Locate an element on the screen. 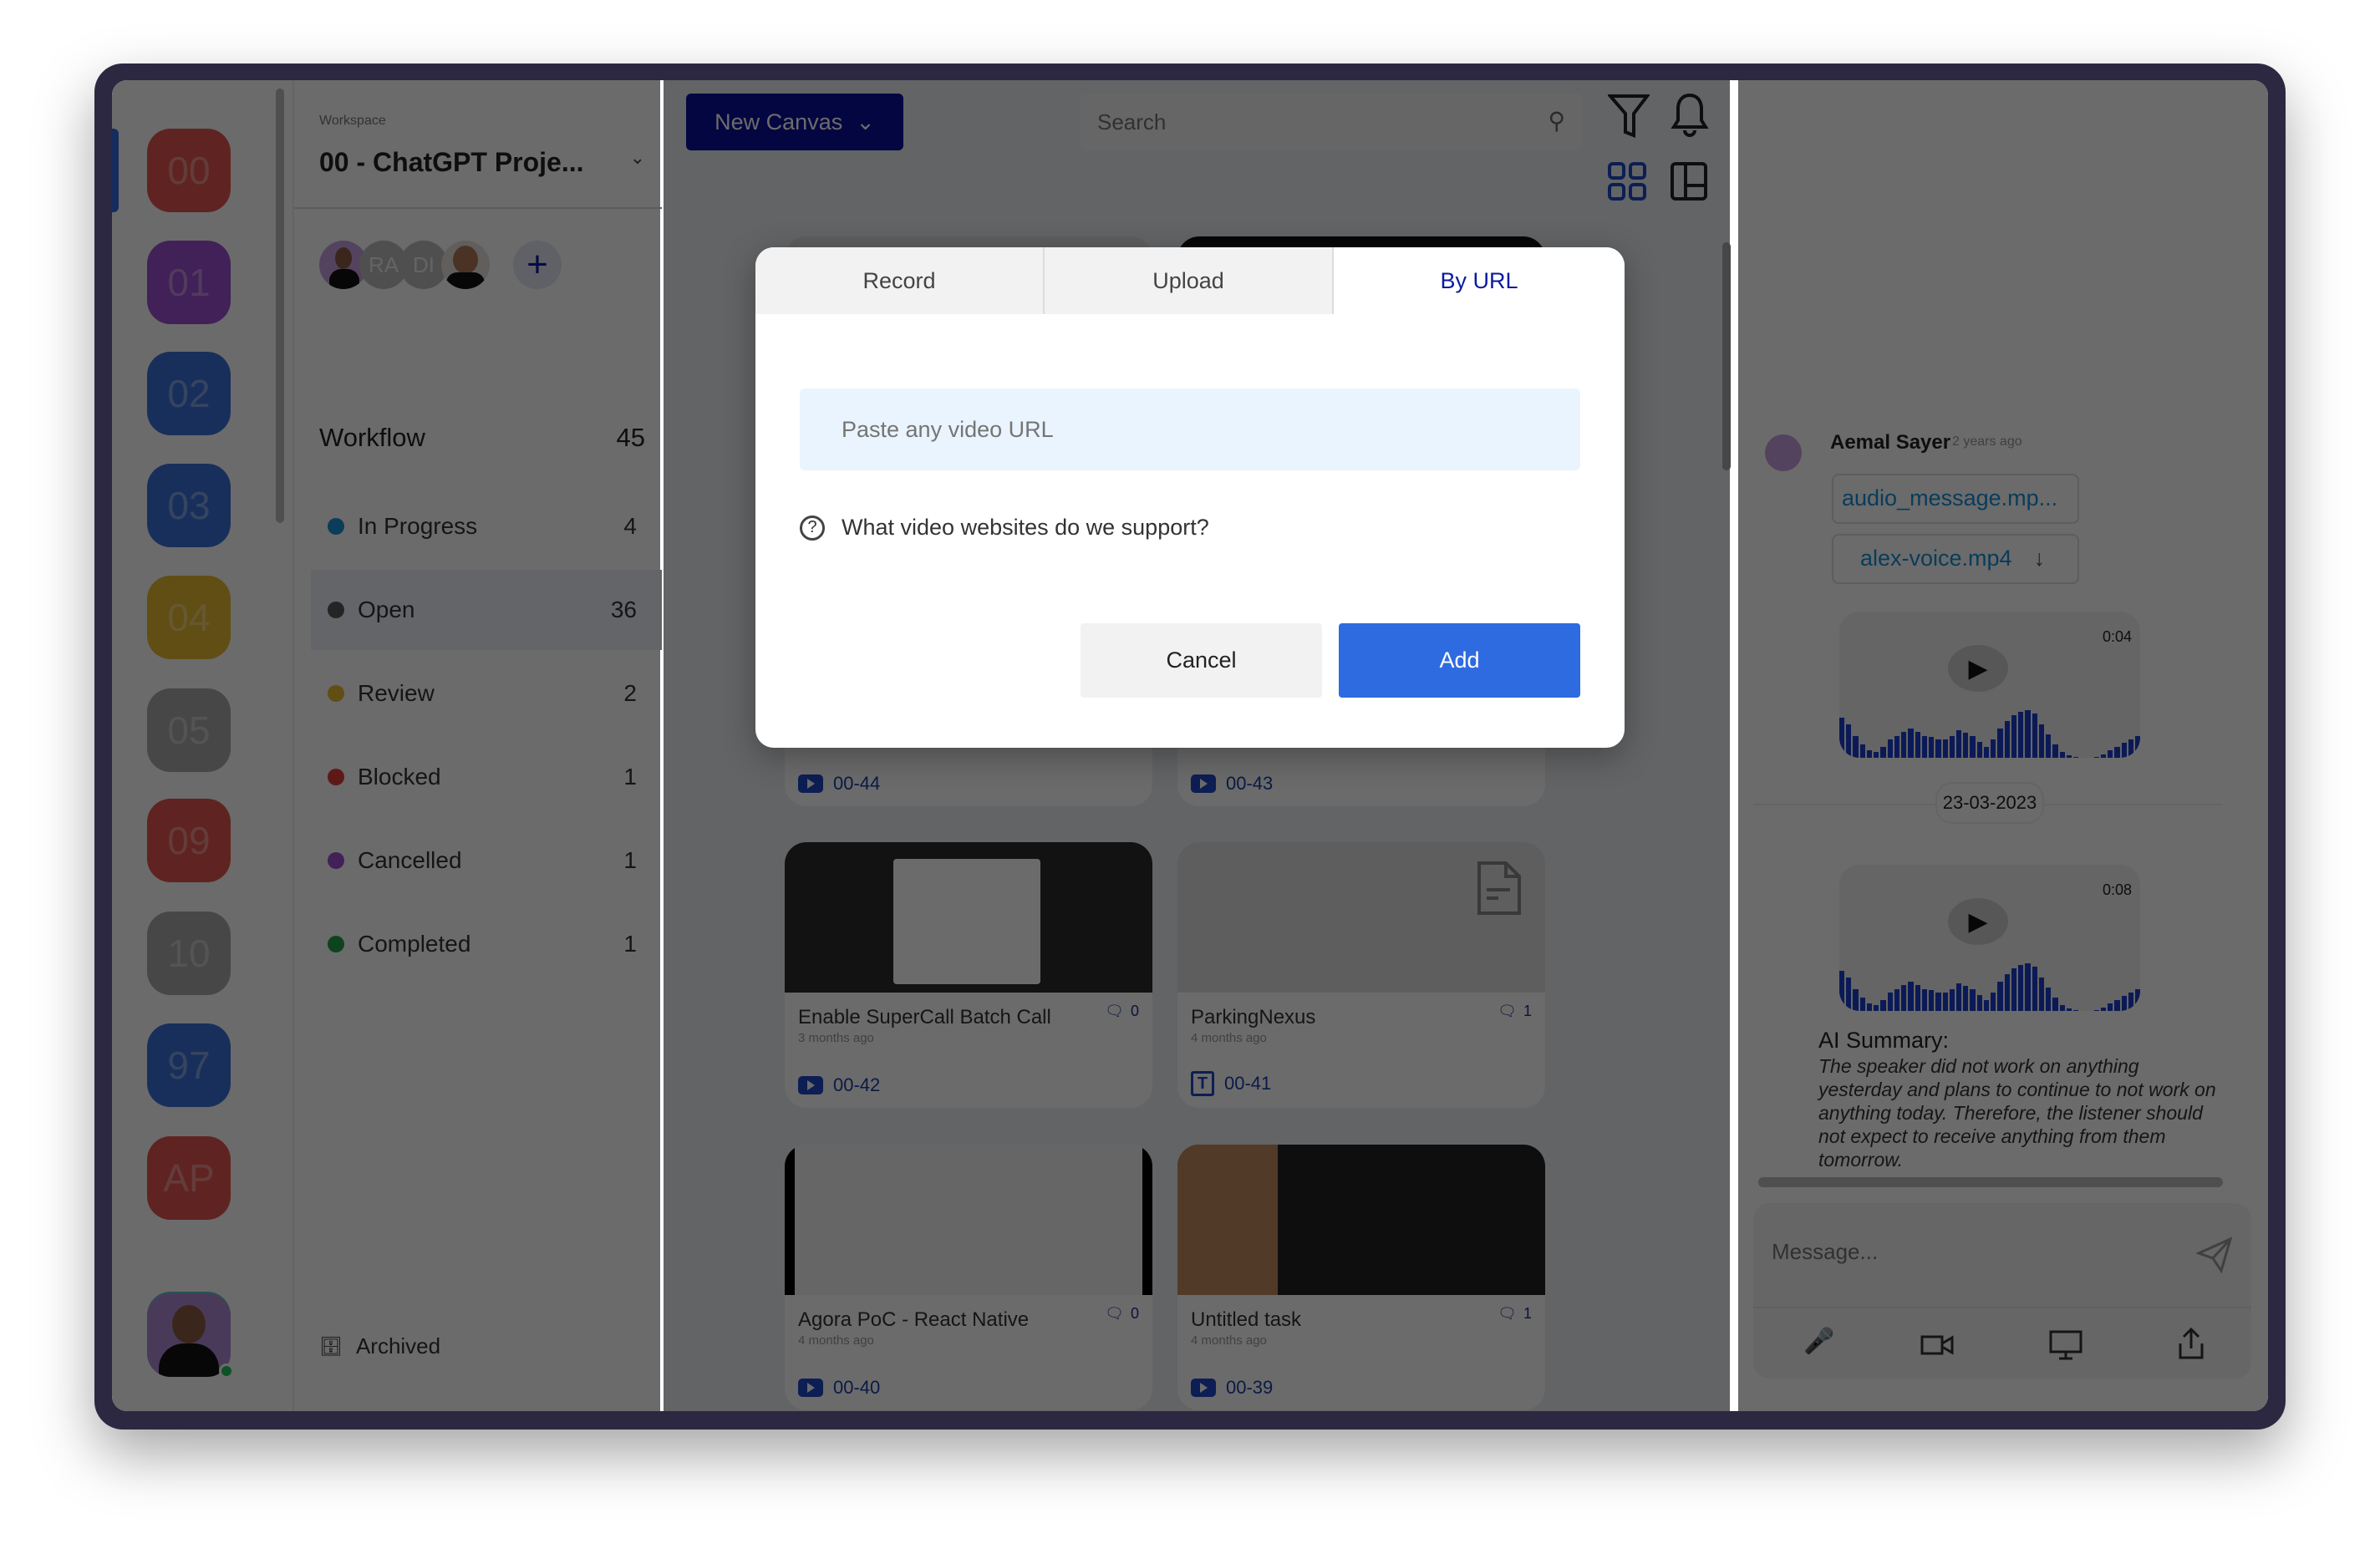  tab-by-url: By URL is located at coordinates (1479, 280).